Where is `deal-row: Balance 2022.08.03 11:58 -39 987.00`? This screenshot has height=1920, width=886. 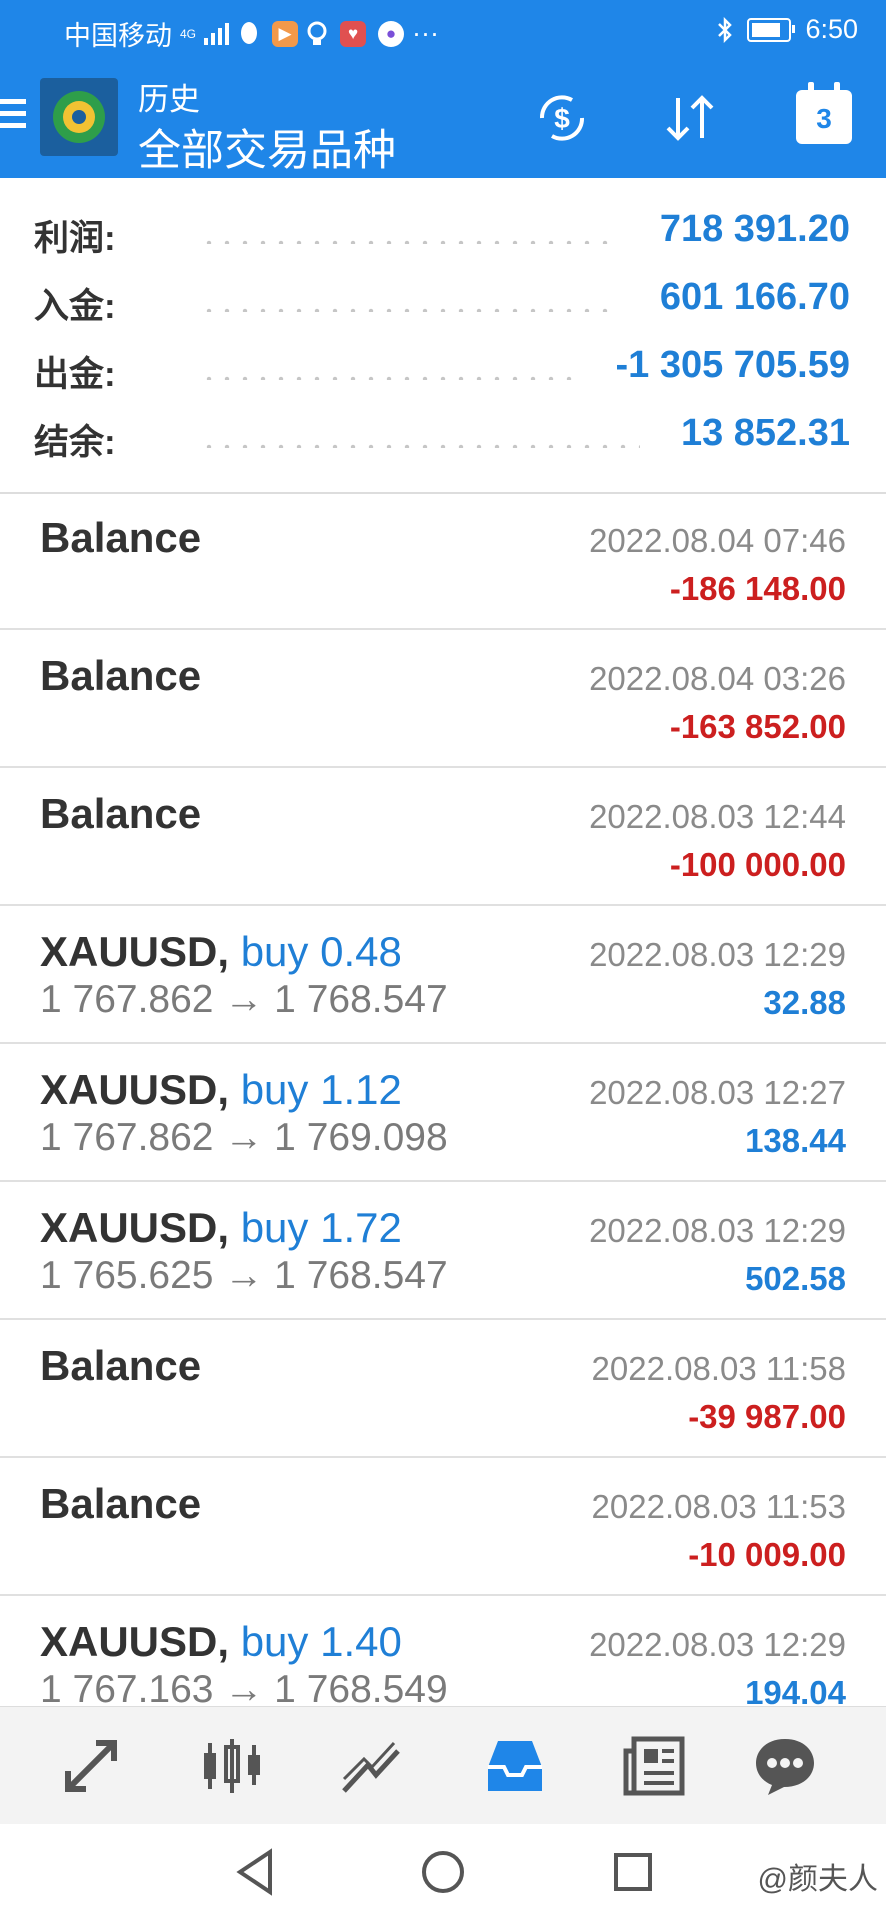
deal-row: Balance 2022.08.03 11:58 -39 987.00 is located at coordinates (443, 1389).